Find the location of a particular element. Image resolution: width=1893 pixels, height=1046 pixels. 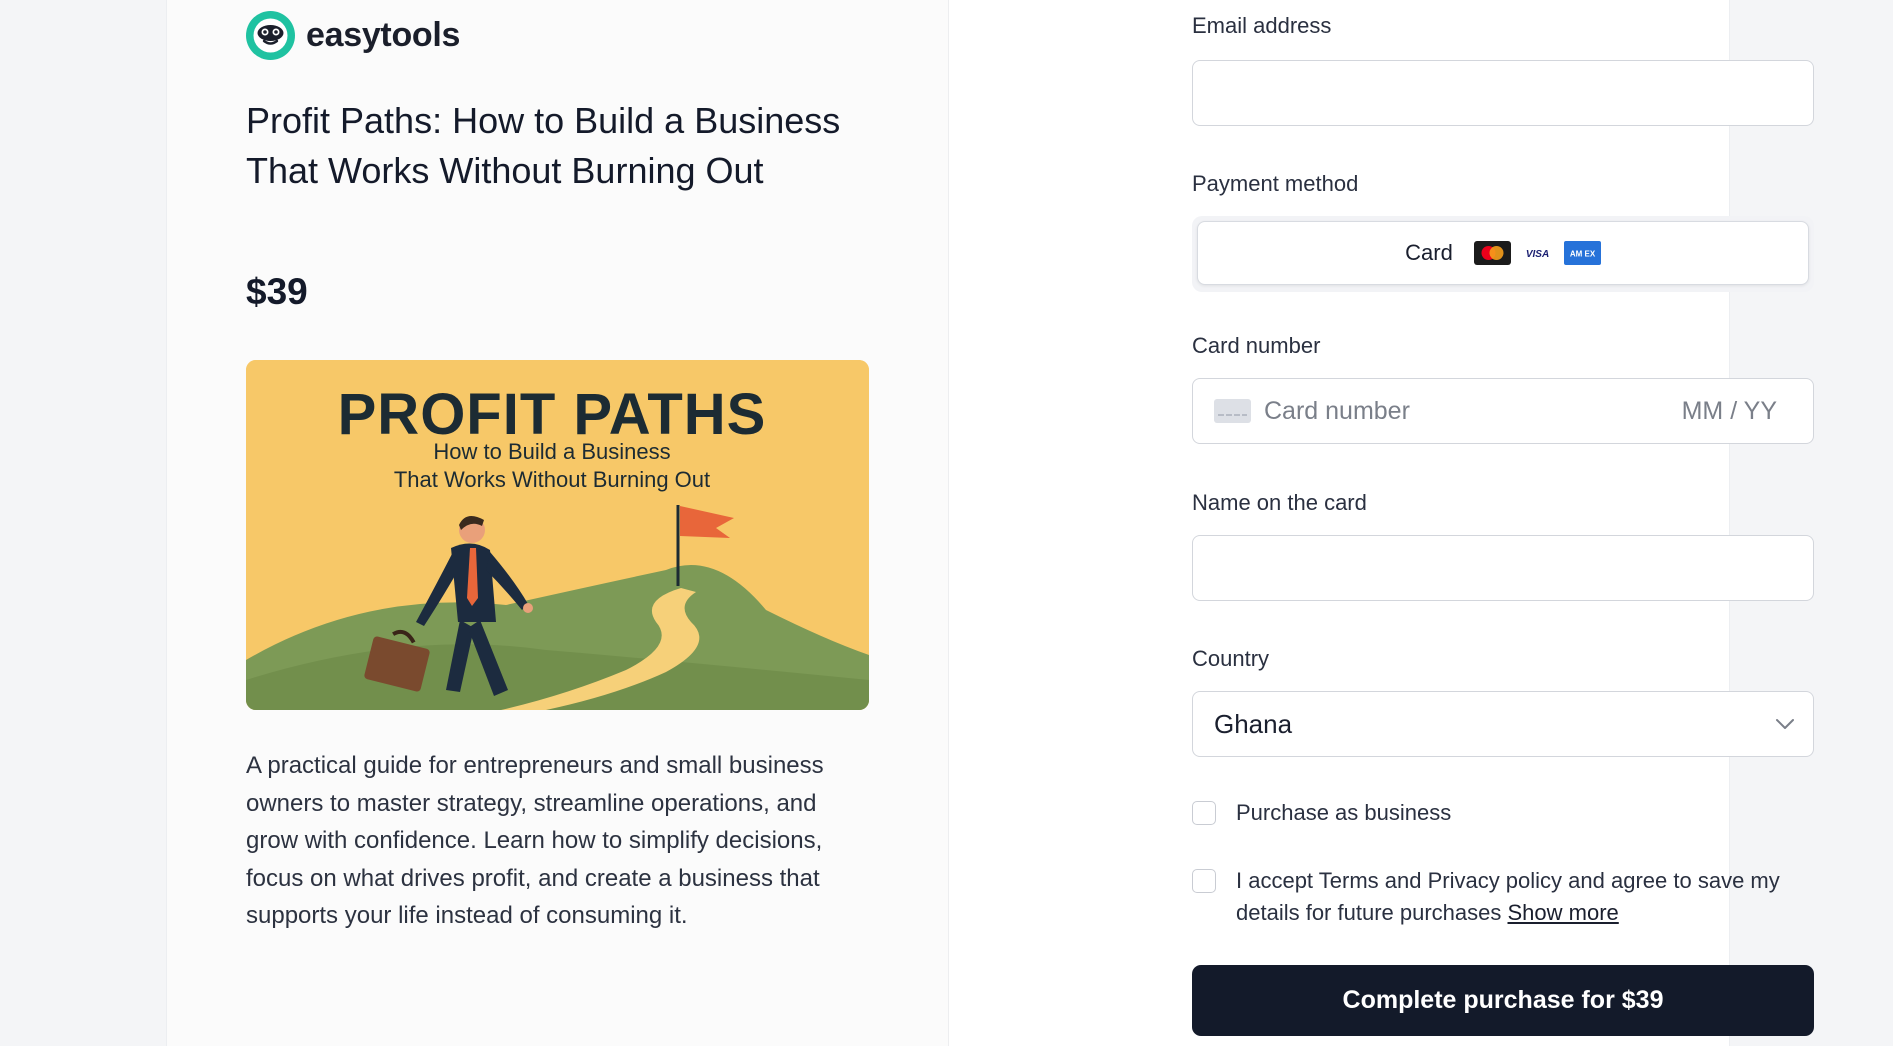

show-more-link: Show more is located at coordinates (1563, 912).